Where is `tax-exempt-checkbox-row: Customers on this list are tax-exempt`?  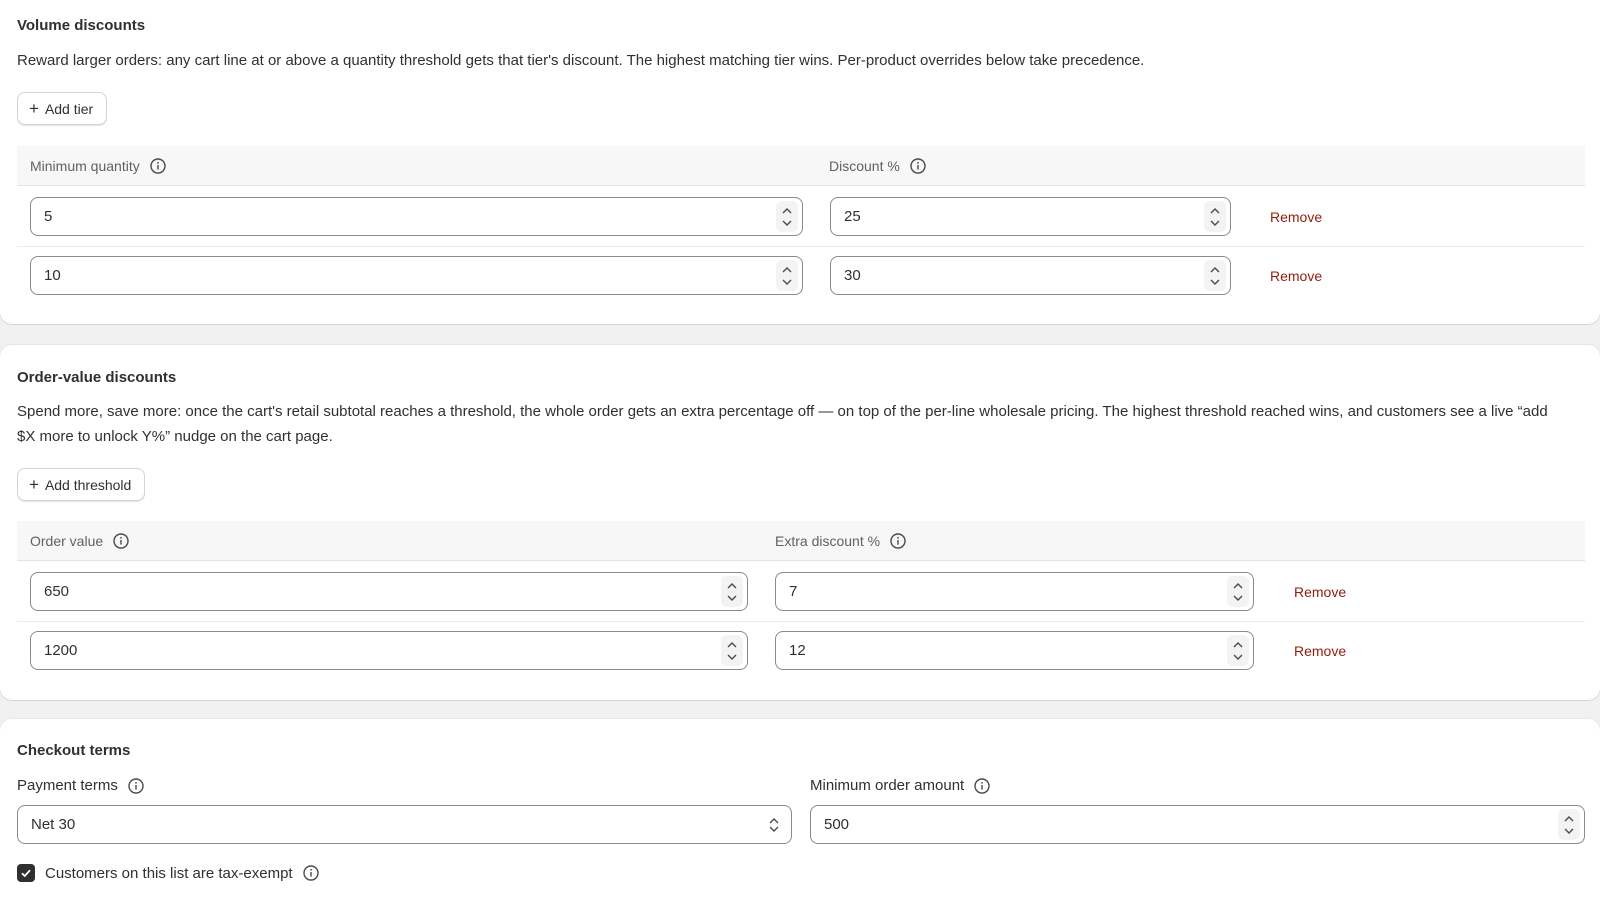
tax-exempt-checkbox-row: Customers on this list are tax-exempt is located at coordinates (168, 873).